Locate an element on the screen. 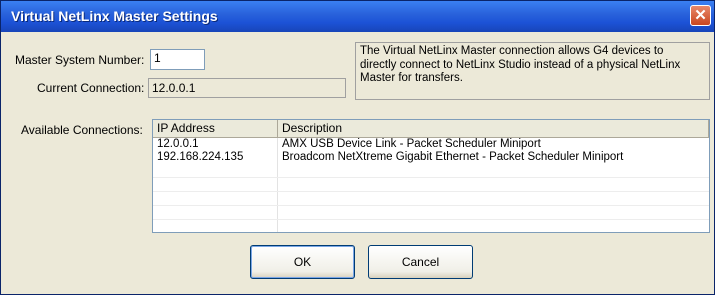 This screenshot has width=715, height=295. available-connections-label: Available Connections: is located at coordinates (82, 130).